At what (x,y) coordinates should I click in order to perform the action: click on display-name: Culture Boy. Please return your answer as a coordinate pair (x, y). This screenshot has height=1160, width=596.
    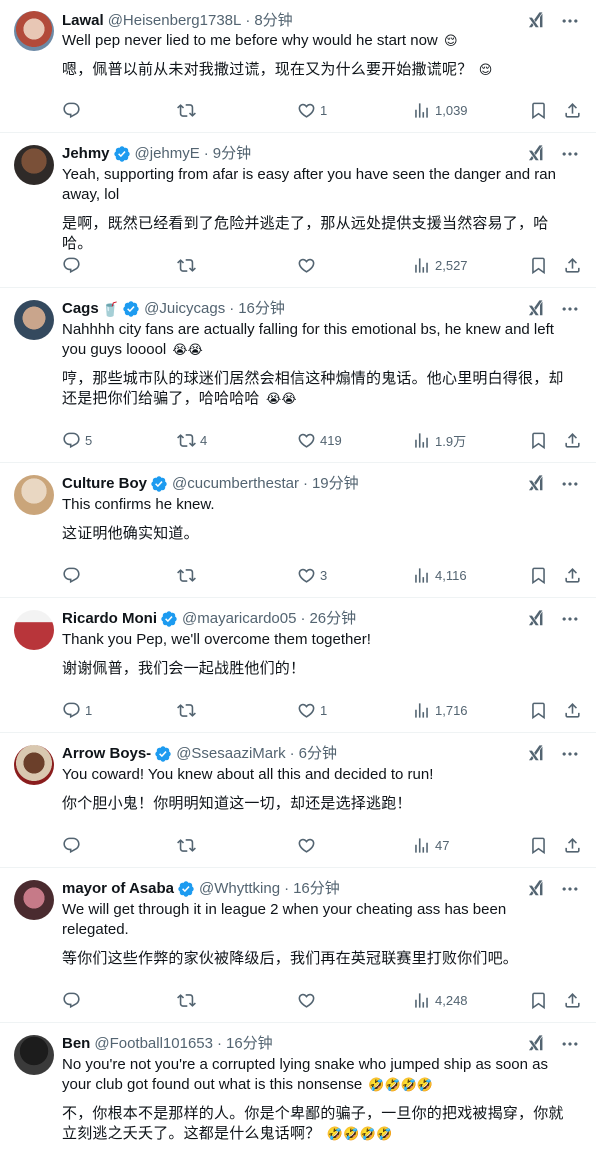
    Looking at the image, I should click on (104, 484).